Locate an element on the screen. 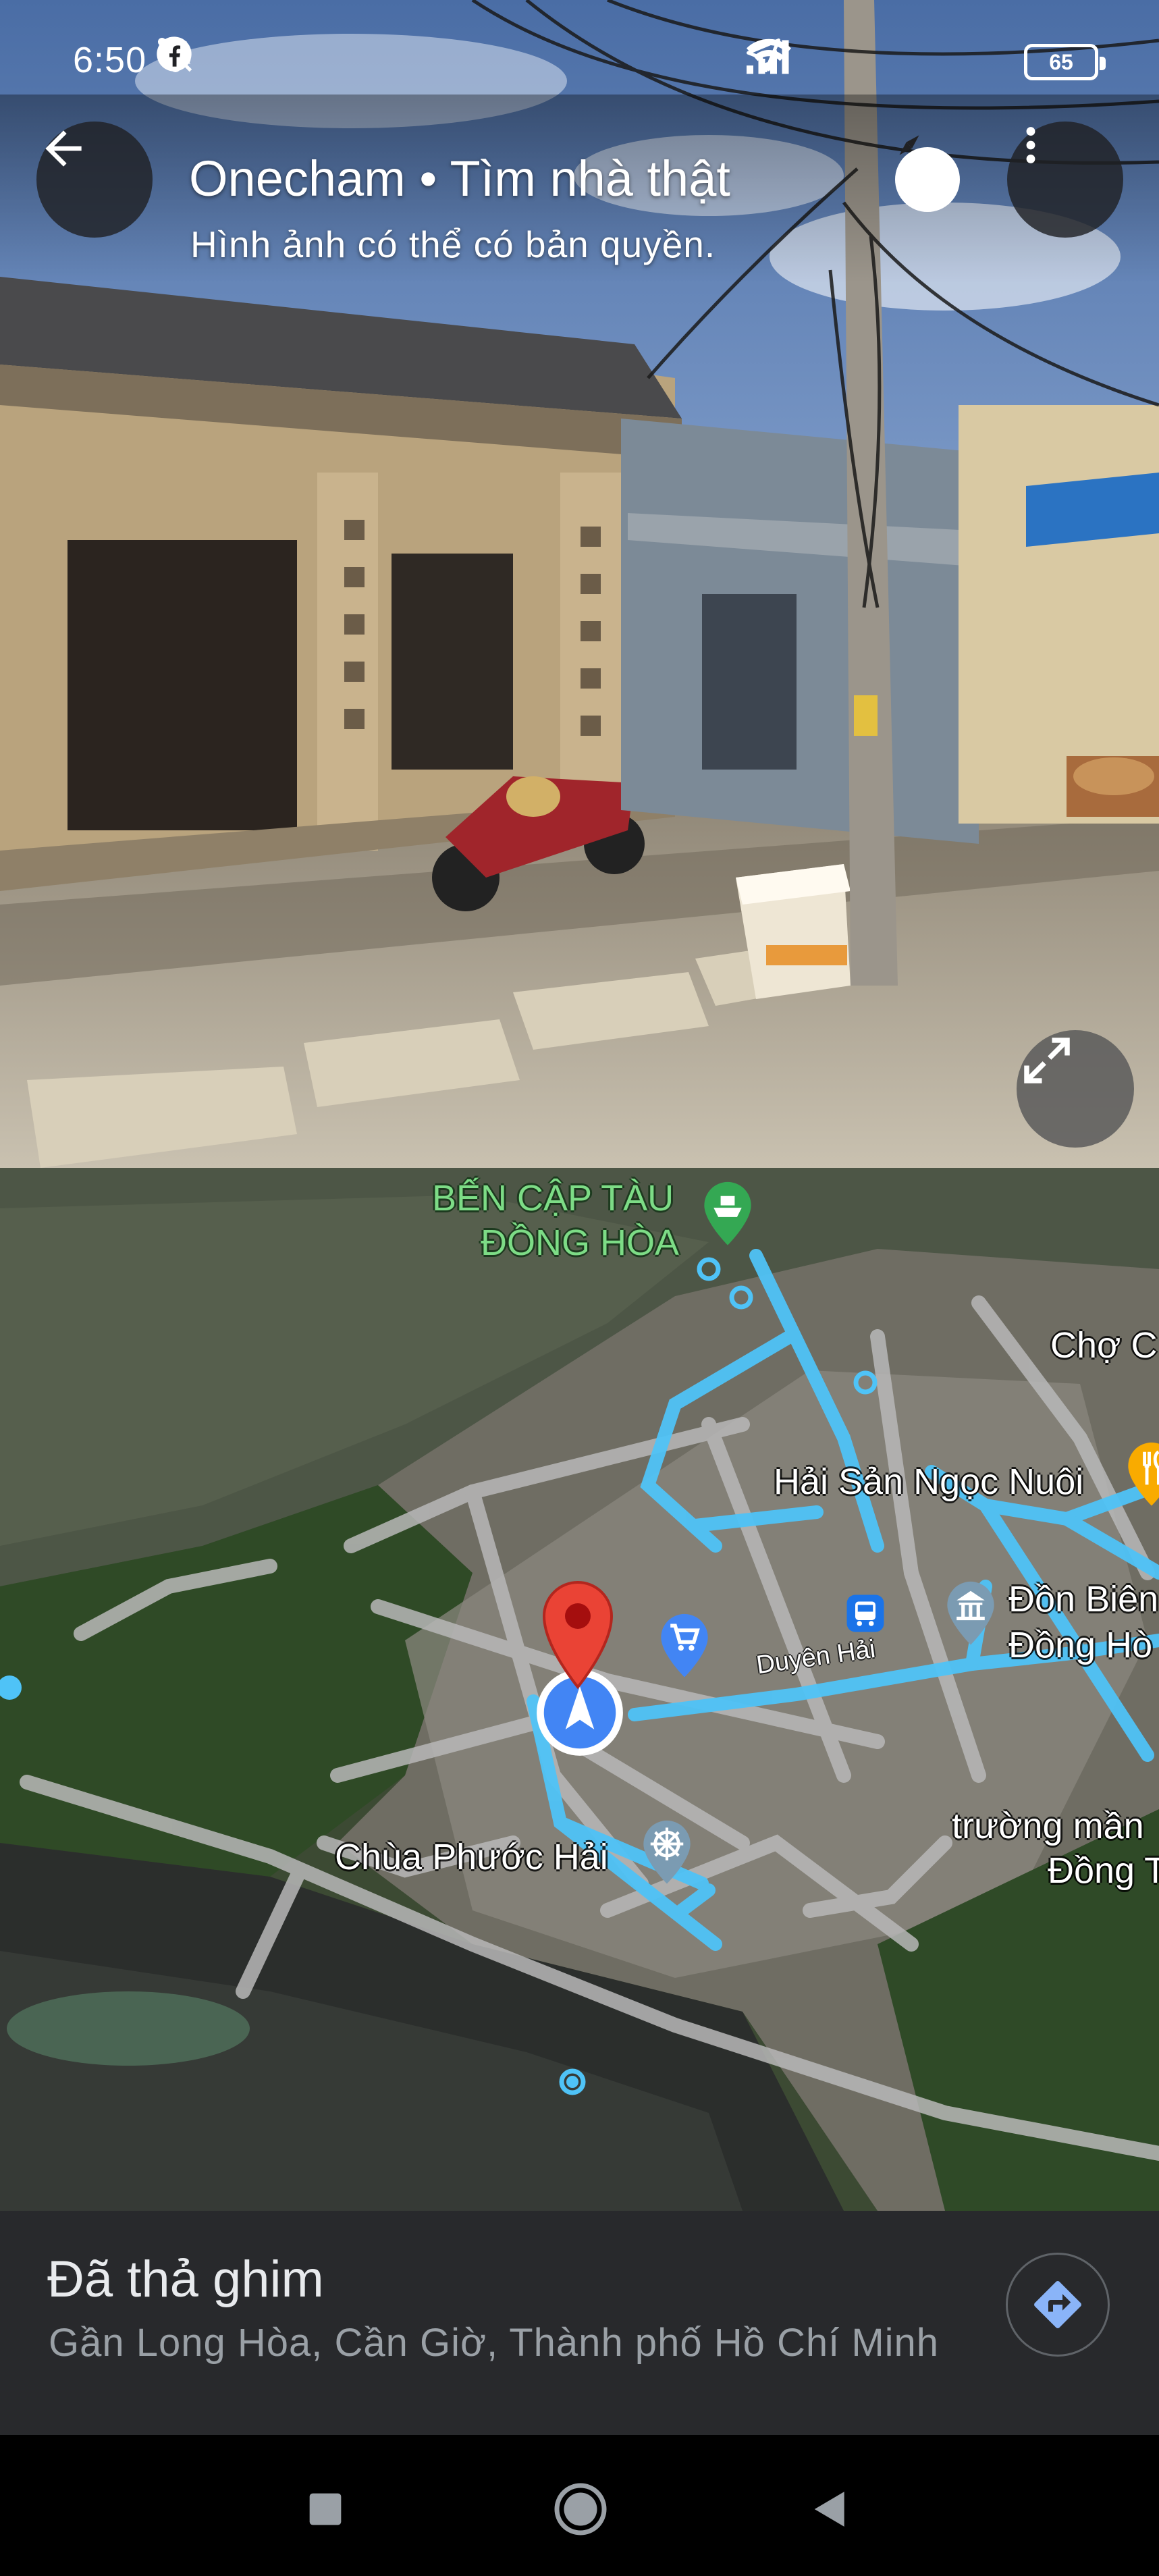 Image resolution: width=1159 pixels, height=2576 pixels. facebook-icon is located at coordinates (270, 59).